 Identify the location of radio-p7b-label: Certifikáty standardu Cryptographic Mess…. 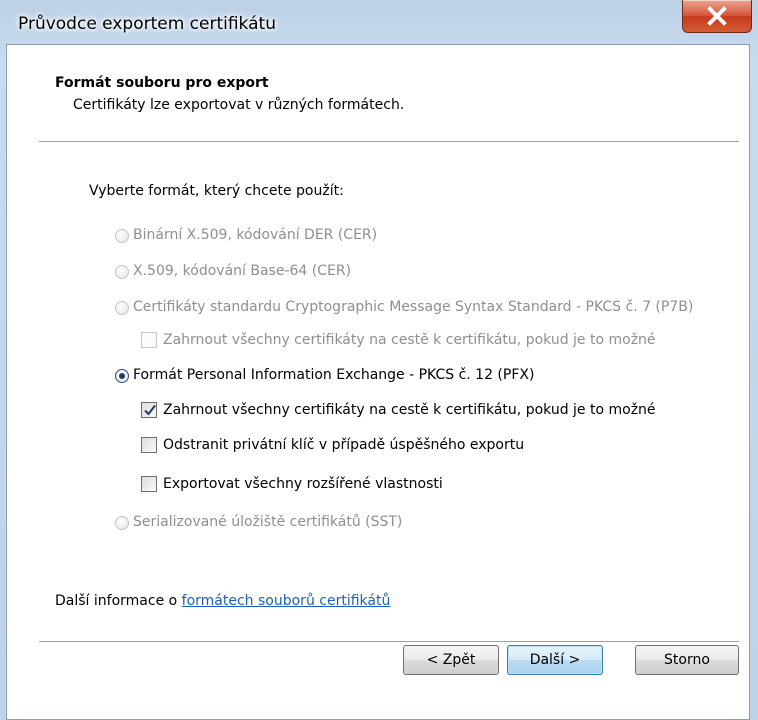
(413, 307).